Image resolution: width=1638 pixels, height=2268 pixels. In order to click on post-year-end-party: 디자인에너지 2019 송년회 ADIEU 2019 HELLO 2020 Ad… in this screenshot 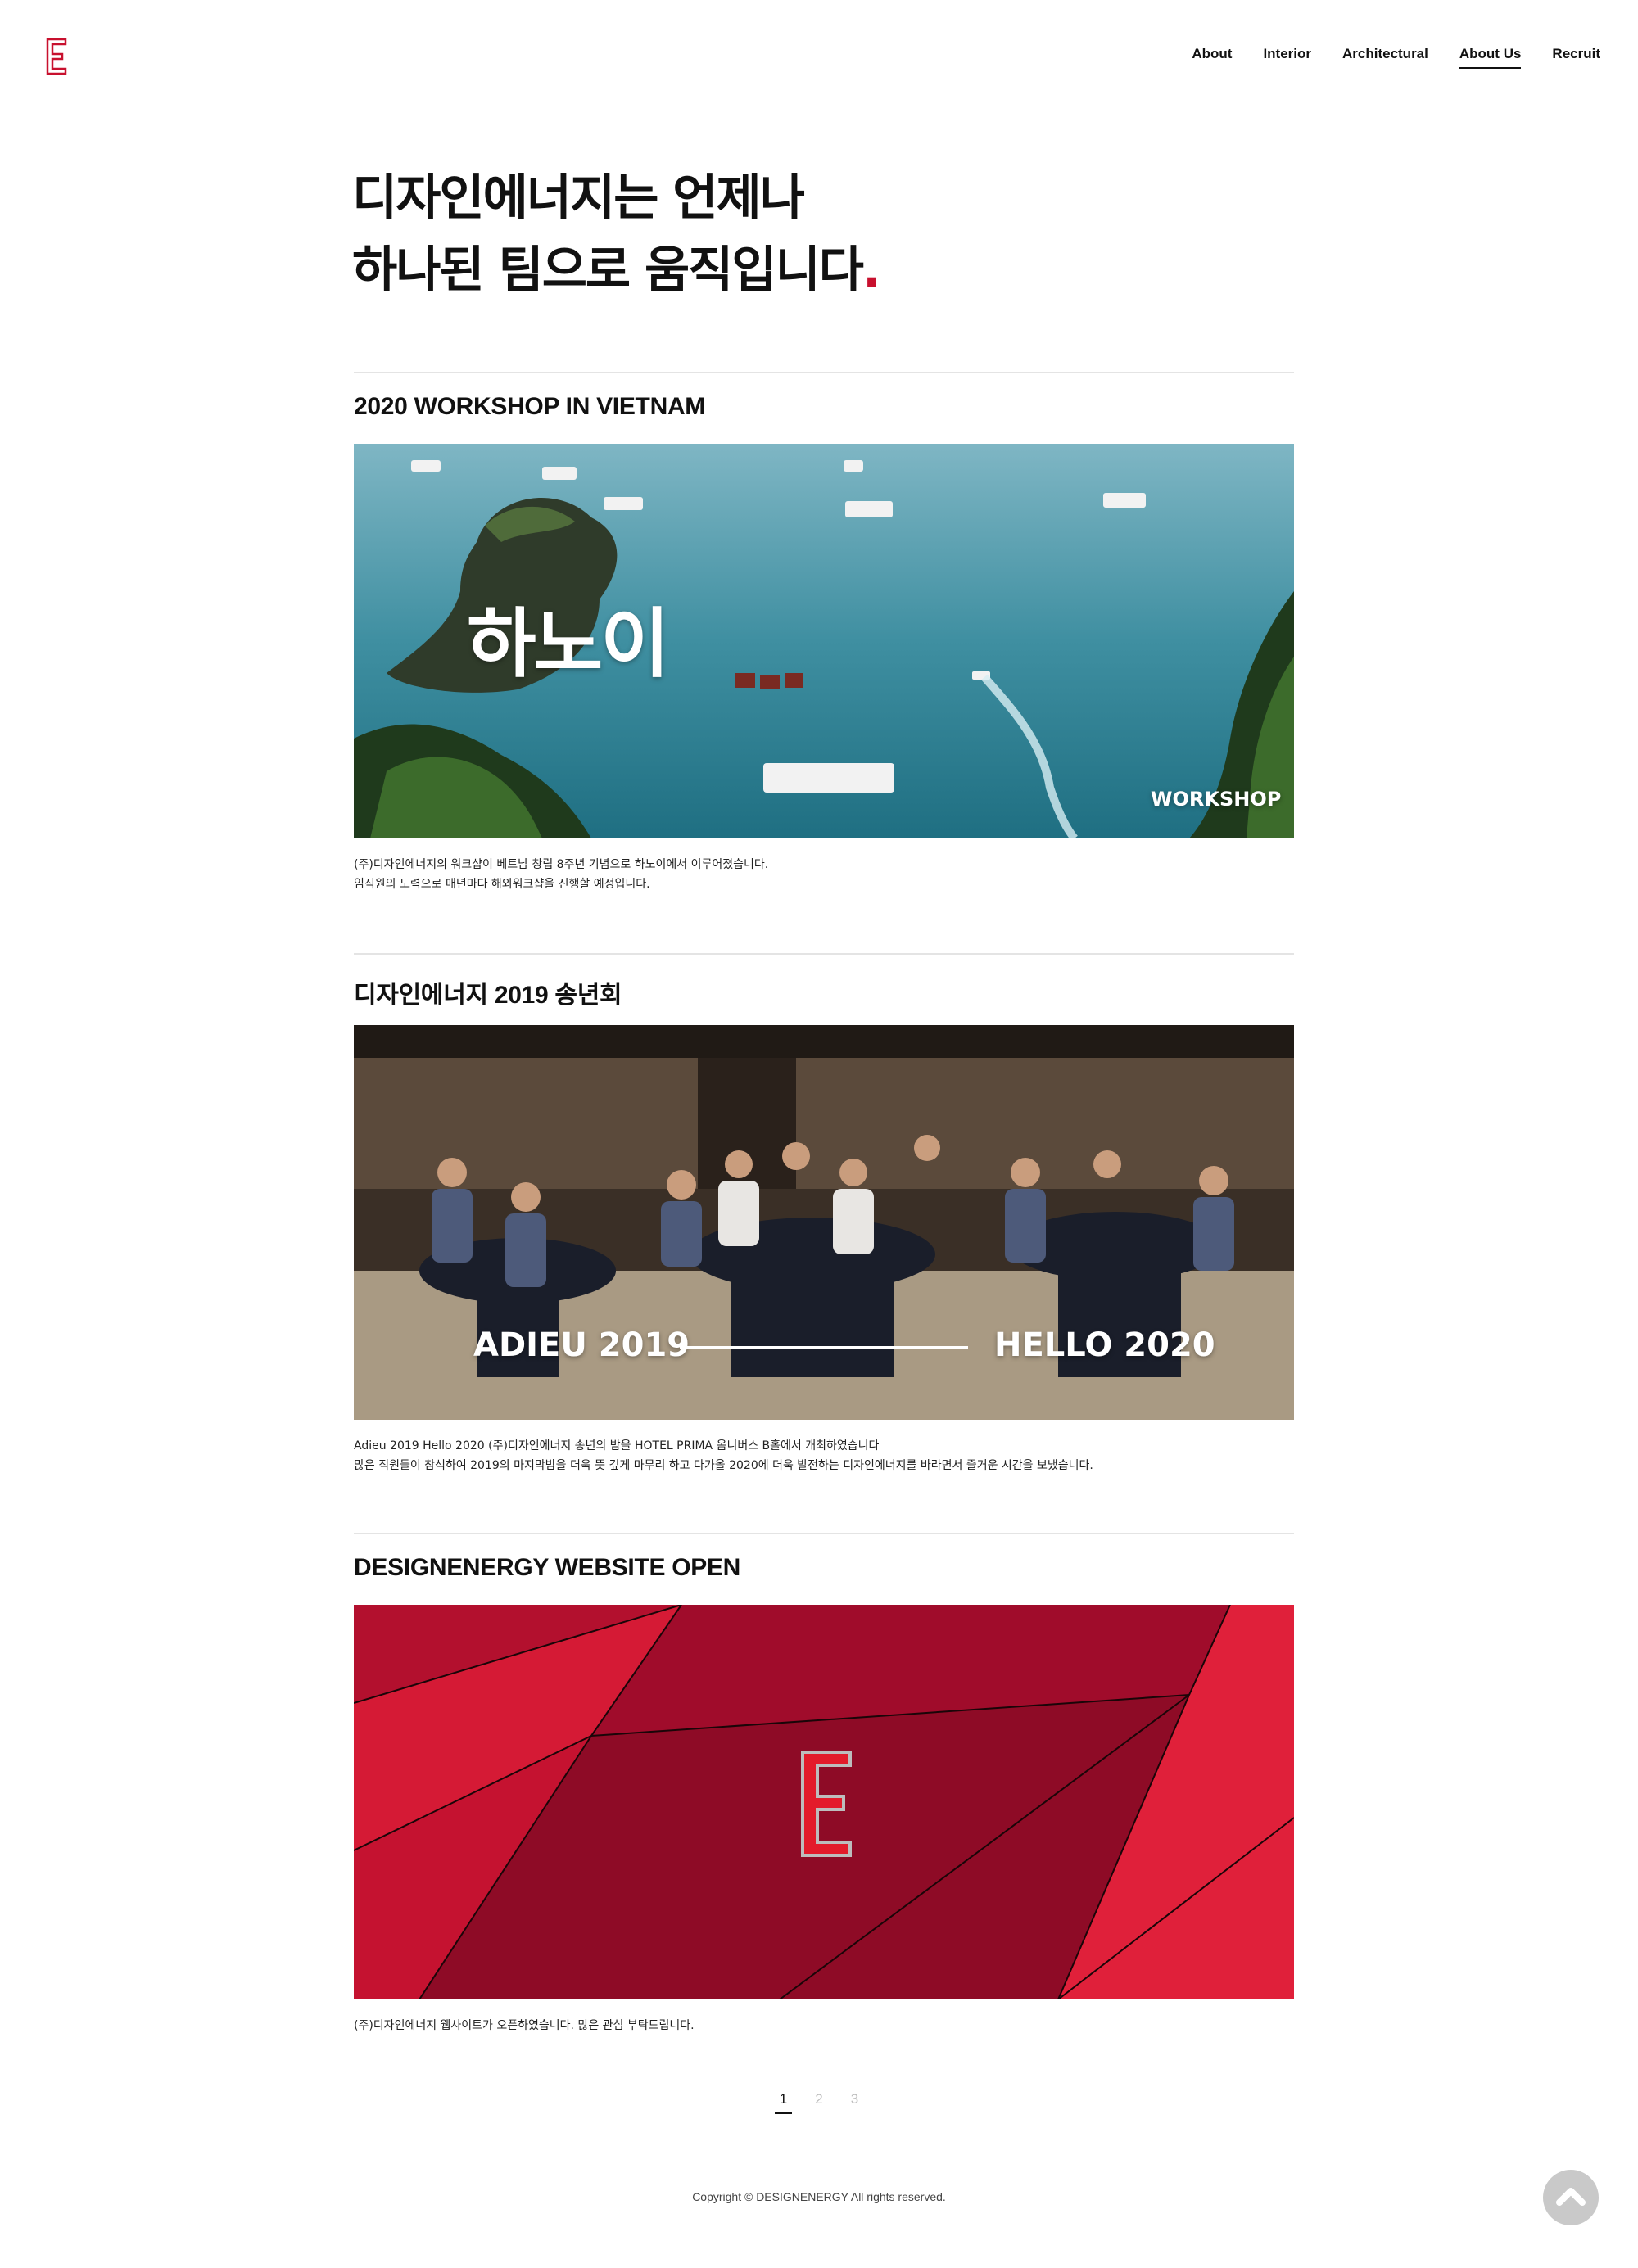, I will do `click(824, 1215)`.